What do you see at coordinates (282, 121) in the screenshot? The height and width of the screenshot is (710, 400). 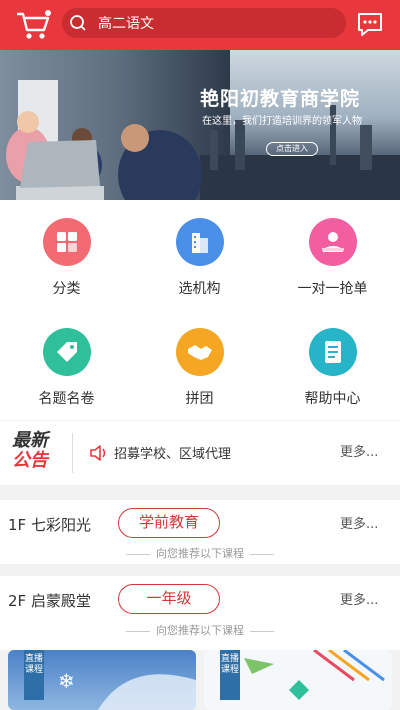 I see `banner-subtitle: 在这里，我们打造培训界的领军人物` at bounding box center [282, 121].